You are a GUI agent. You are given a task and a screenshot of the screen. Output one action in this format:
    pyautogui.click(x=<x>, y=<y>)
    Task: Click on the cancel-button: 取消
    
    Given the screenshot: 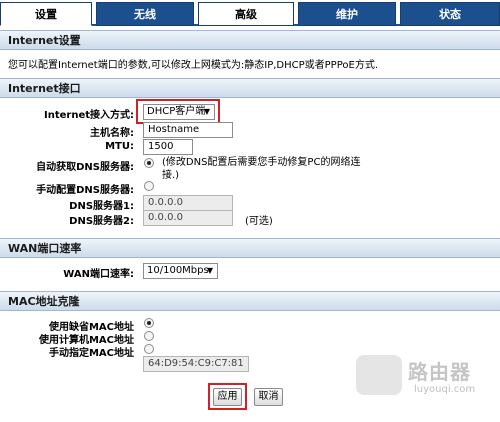 What is the action you would take?
    pyautogui.click(x=268, y=397)
    